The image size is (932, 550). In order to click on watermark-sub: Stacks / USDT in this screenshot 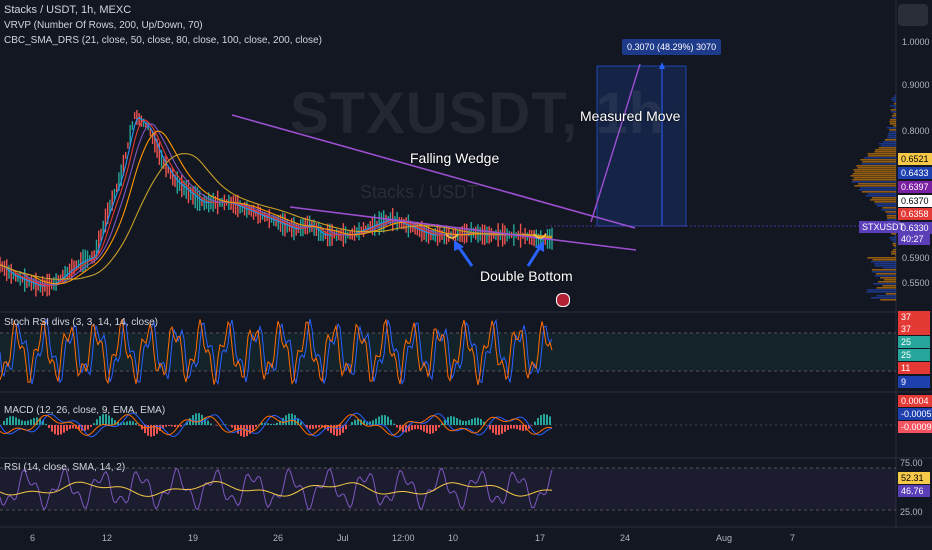, I will do `click(419, 192)`.